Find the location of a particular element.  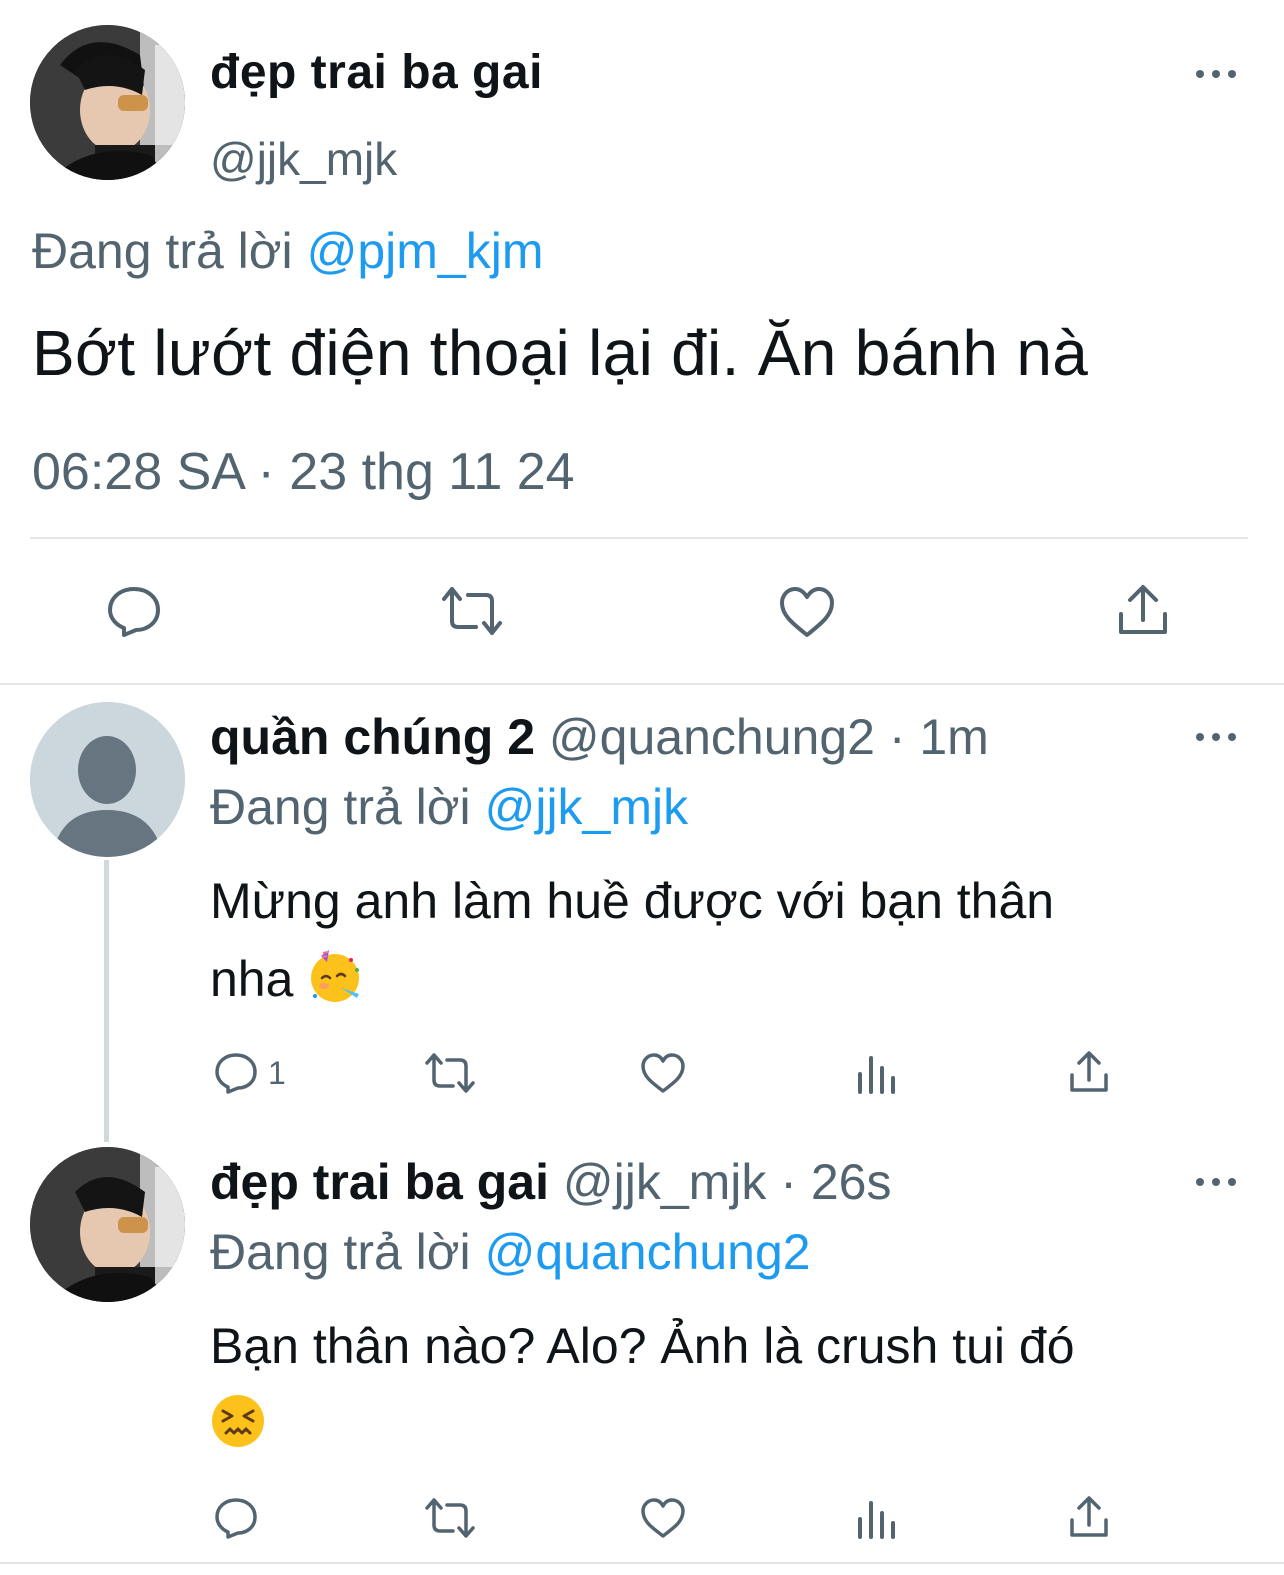

partying-face-emoji is located at coordinates (335, 987).